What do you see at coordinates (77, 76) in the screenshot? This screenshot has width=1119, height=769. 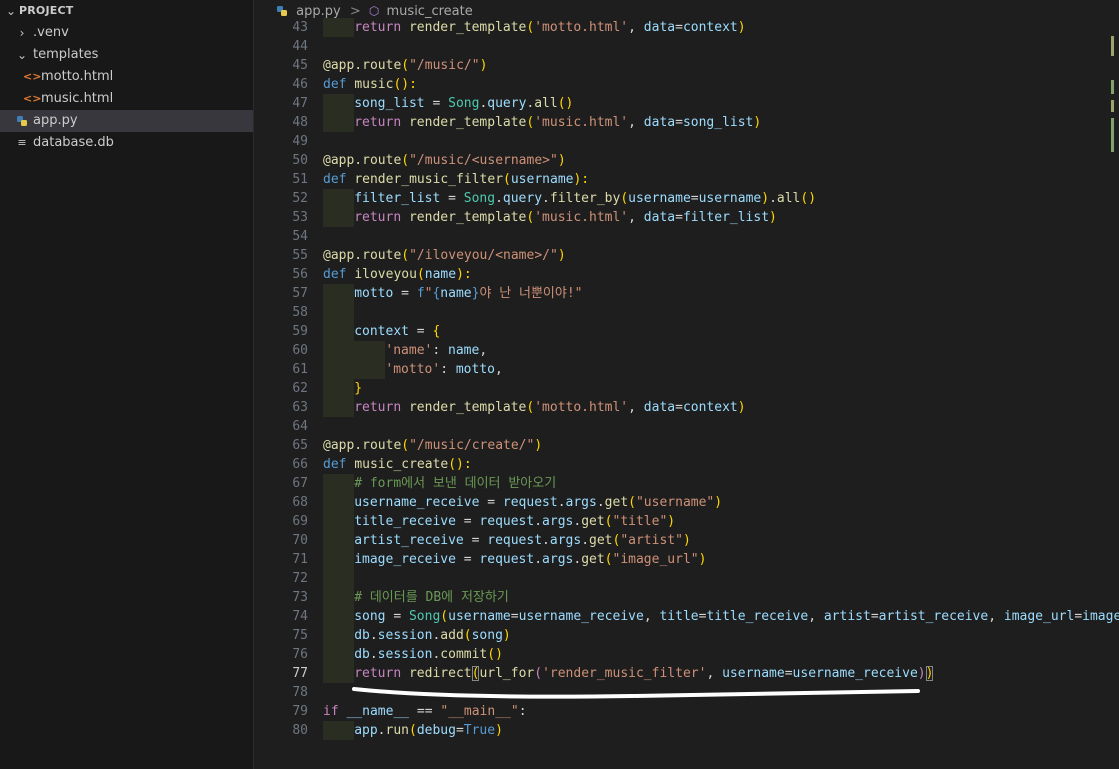 I see `tree-item-label: motto.html` at bounding box center [77, 76].